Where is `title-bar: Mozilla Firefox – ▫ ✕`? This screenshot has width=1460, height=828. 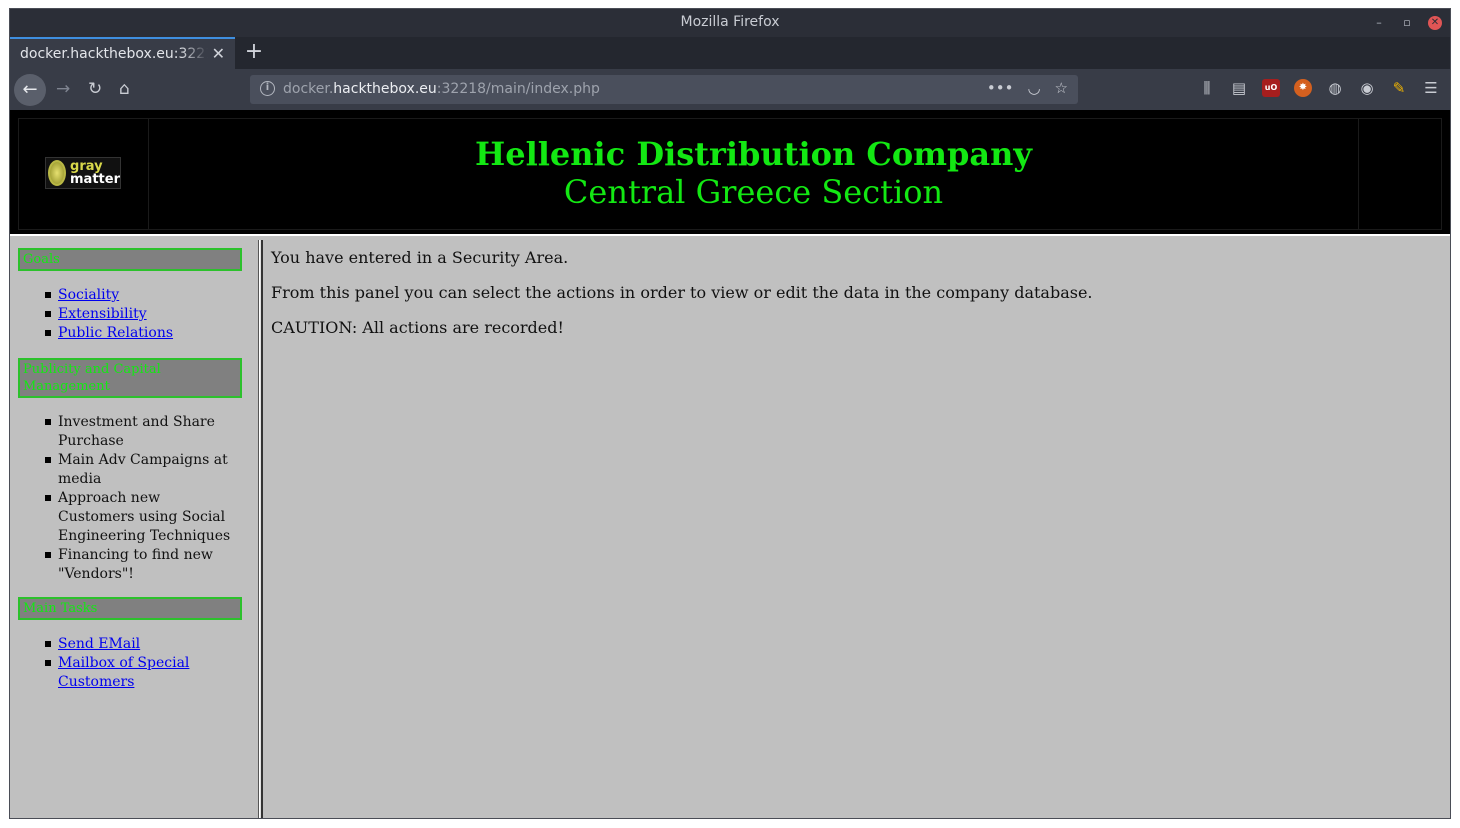 title-bar: Mozilla Firefox – ▫ ✕ is located at coordinates (730, 23).